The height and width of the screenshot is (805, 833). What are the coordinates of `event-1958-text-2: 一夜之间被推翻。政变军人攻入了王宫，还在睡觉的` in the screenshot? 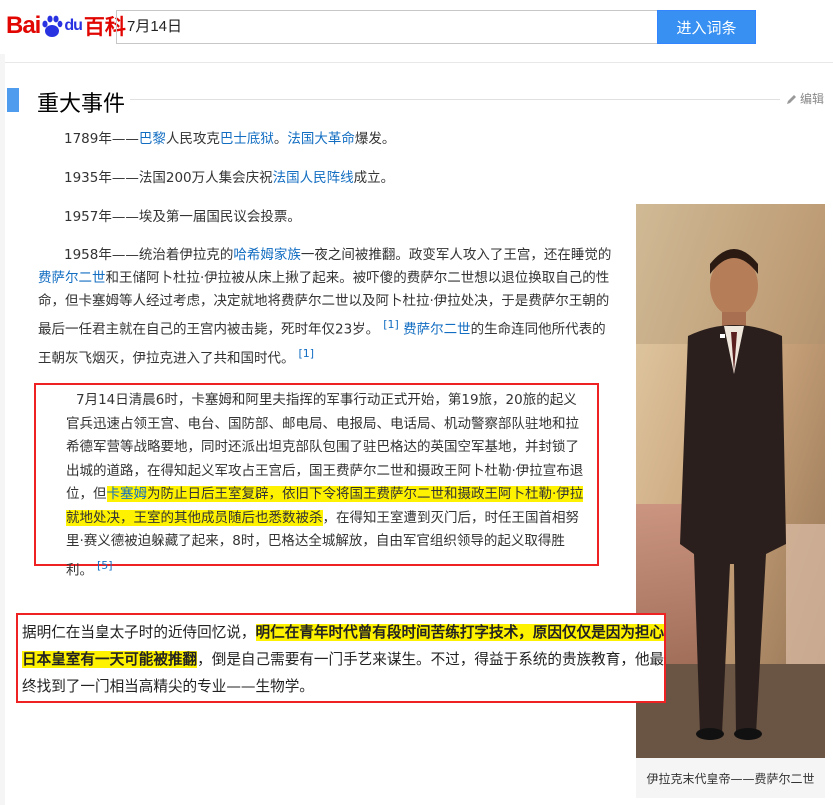 It's located at (456, 255).